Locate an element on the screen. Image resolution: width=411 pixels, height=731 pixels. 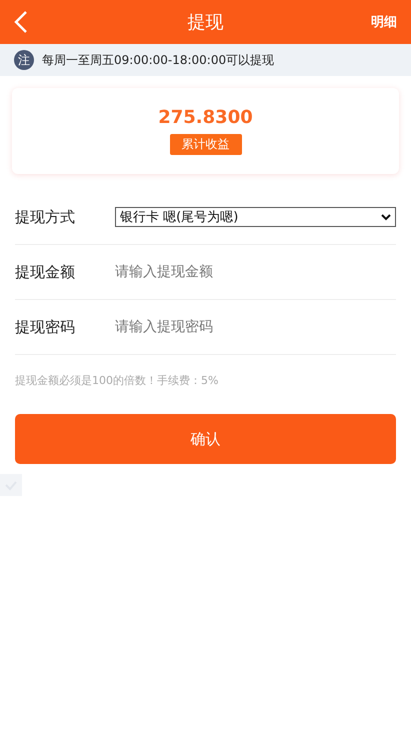
caret-icon is located at coordinates (386, 217).